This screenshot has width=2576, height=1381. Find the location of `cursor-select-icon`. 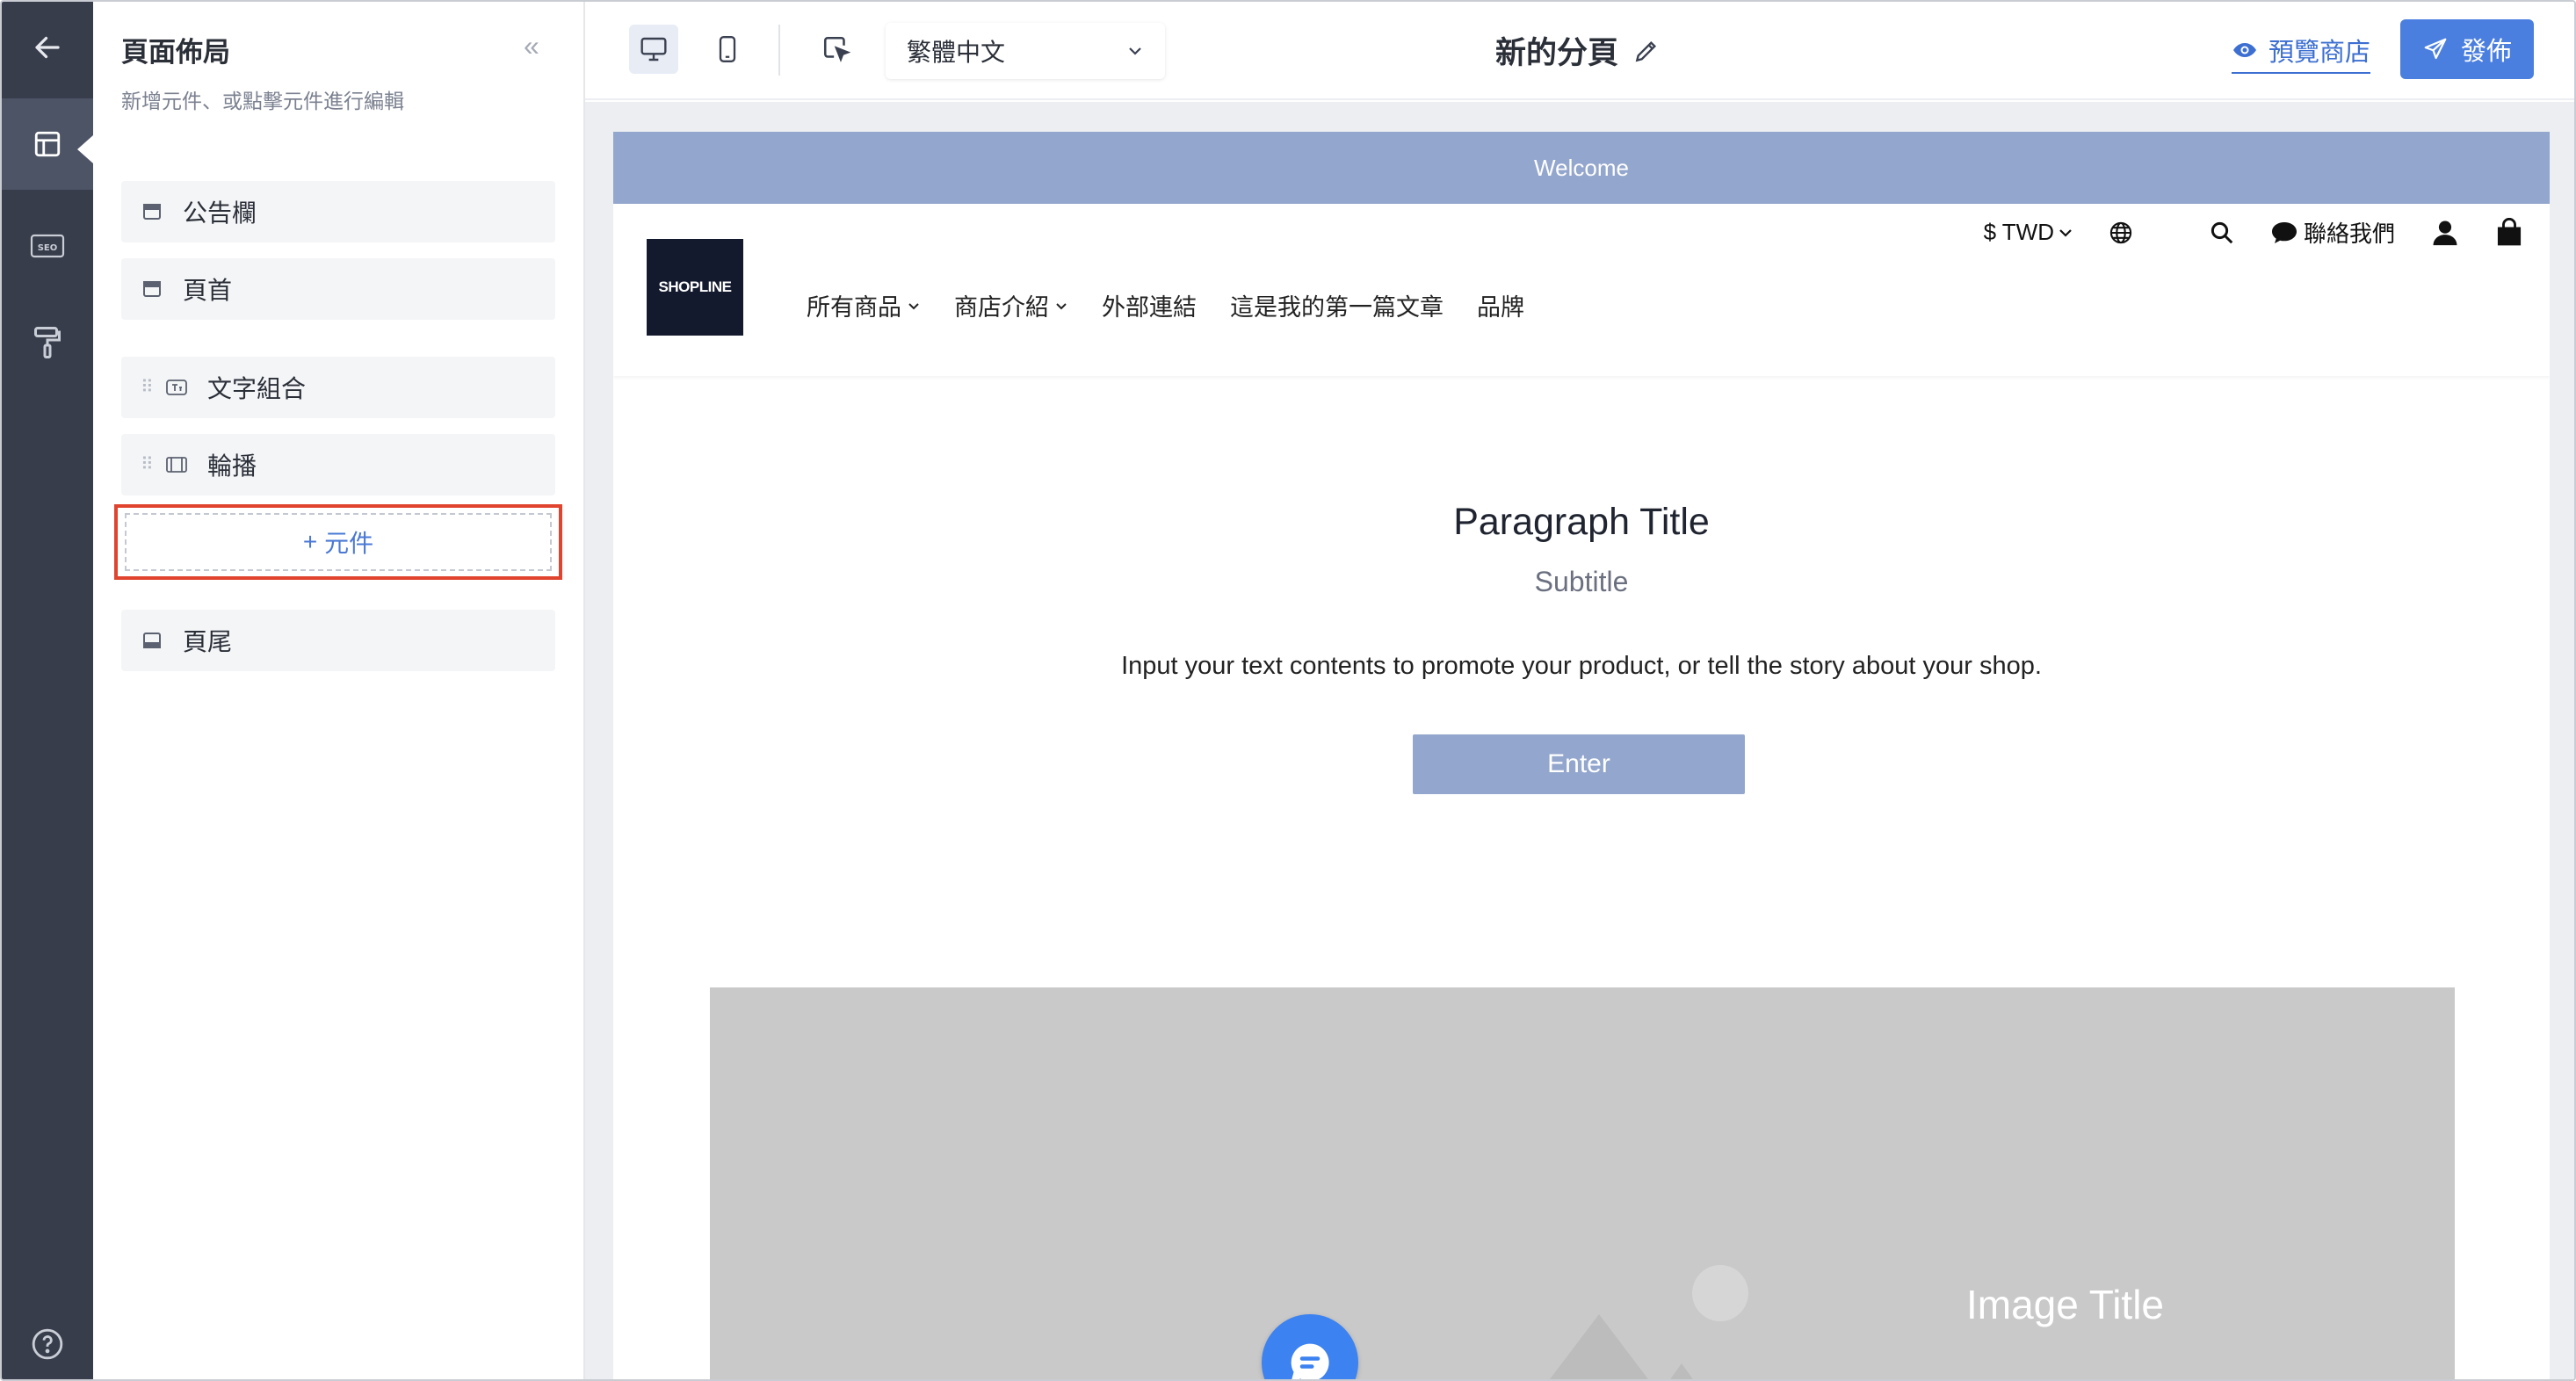

cursor-select-icon is located at coordinates (837, 49).